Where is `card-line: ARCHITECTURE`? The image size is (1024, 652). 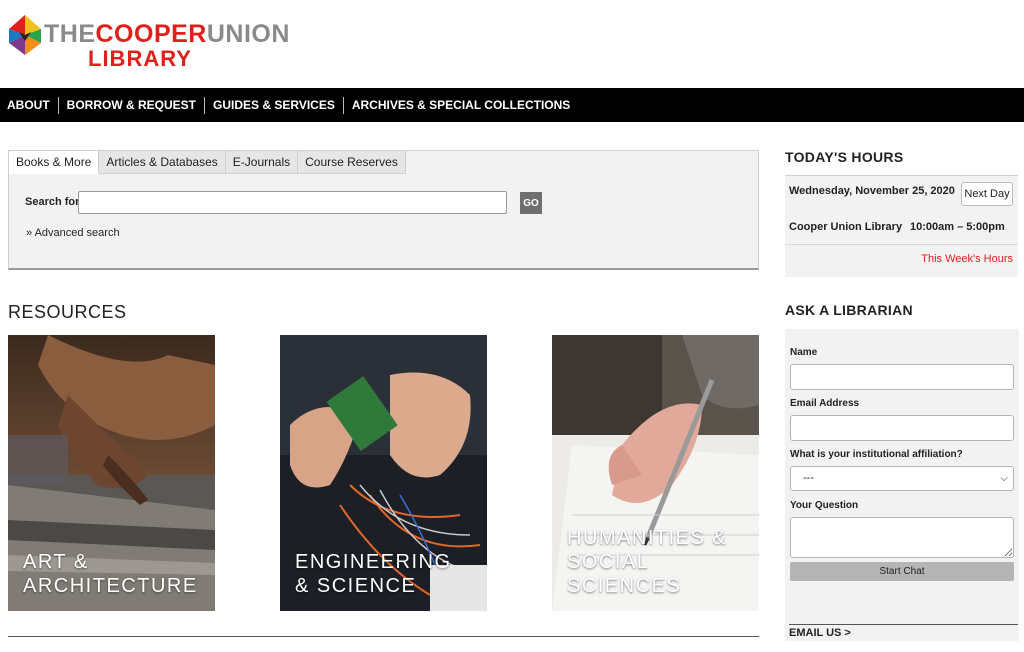
card-line: ARCHITECTURE is located at coordinates (110, 586).